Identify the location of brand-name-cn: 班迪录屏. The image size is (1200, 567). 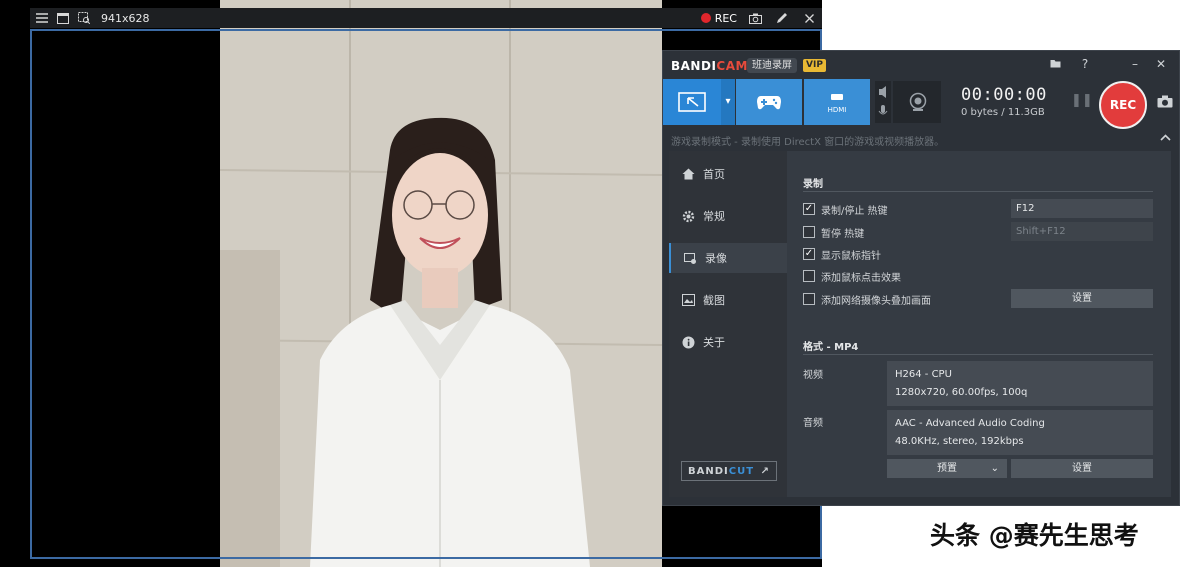
(772, 65).